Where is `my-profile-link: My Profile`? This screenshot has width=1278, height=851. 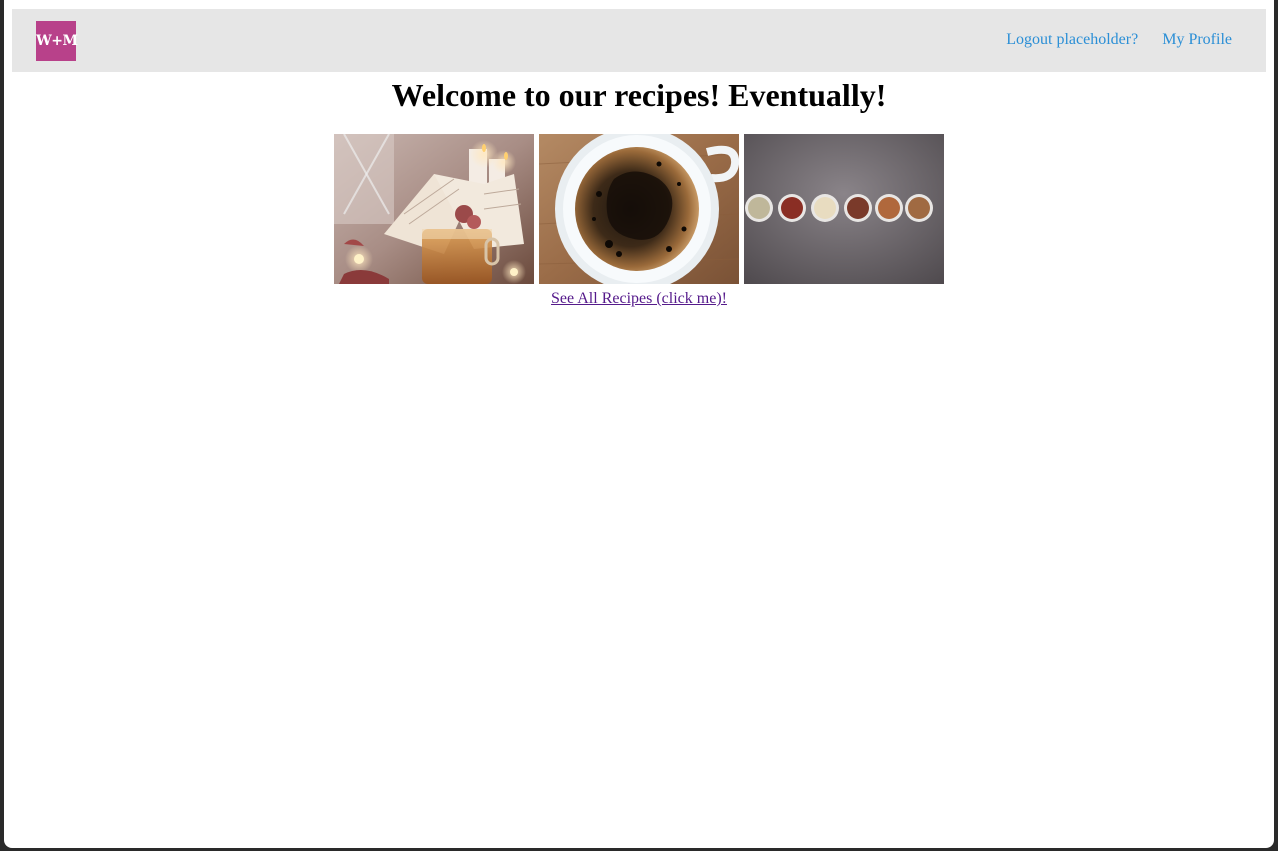 my-profile-link: My Profile is located at coordinates (1197, 40).